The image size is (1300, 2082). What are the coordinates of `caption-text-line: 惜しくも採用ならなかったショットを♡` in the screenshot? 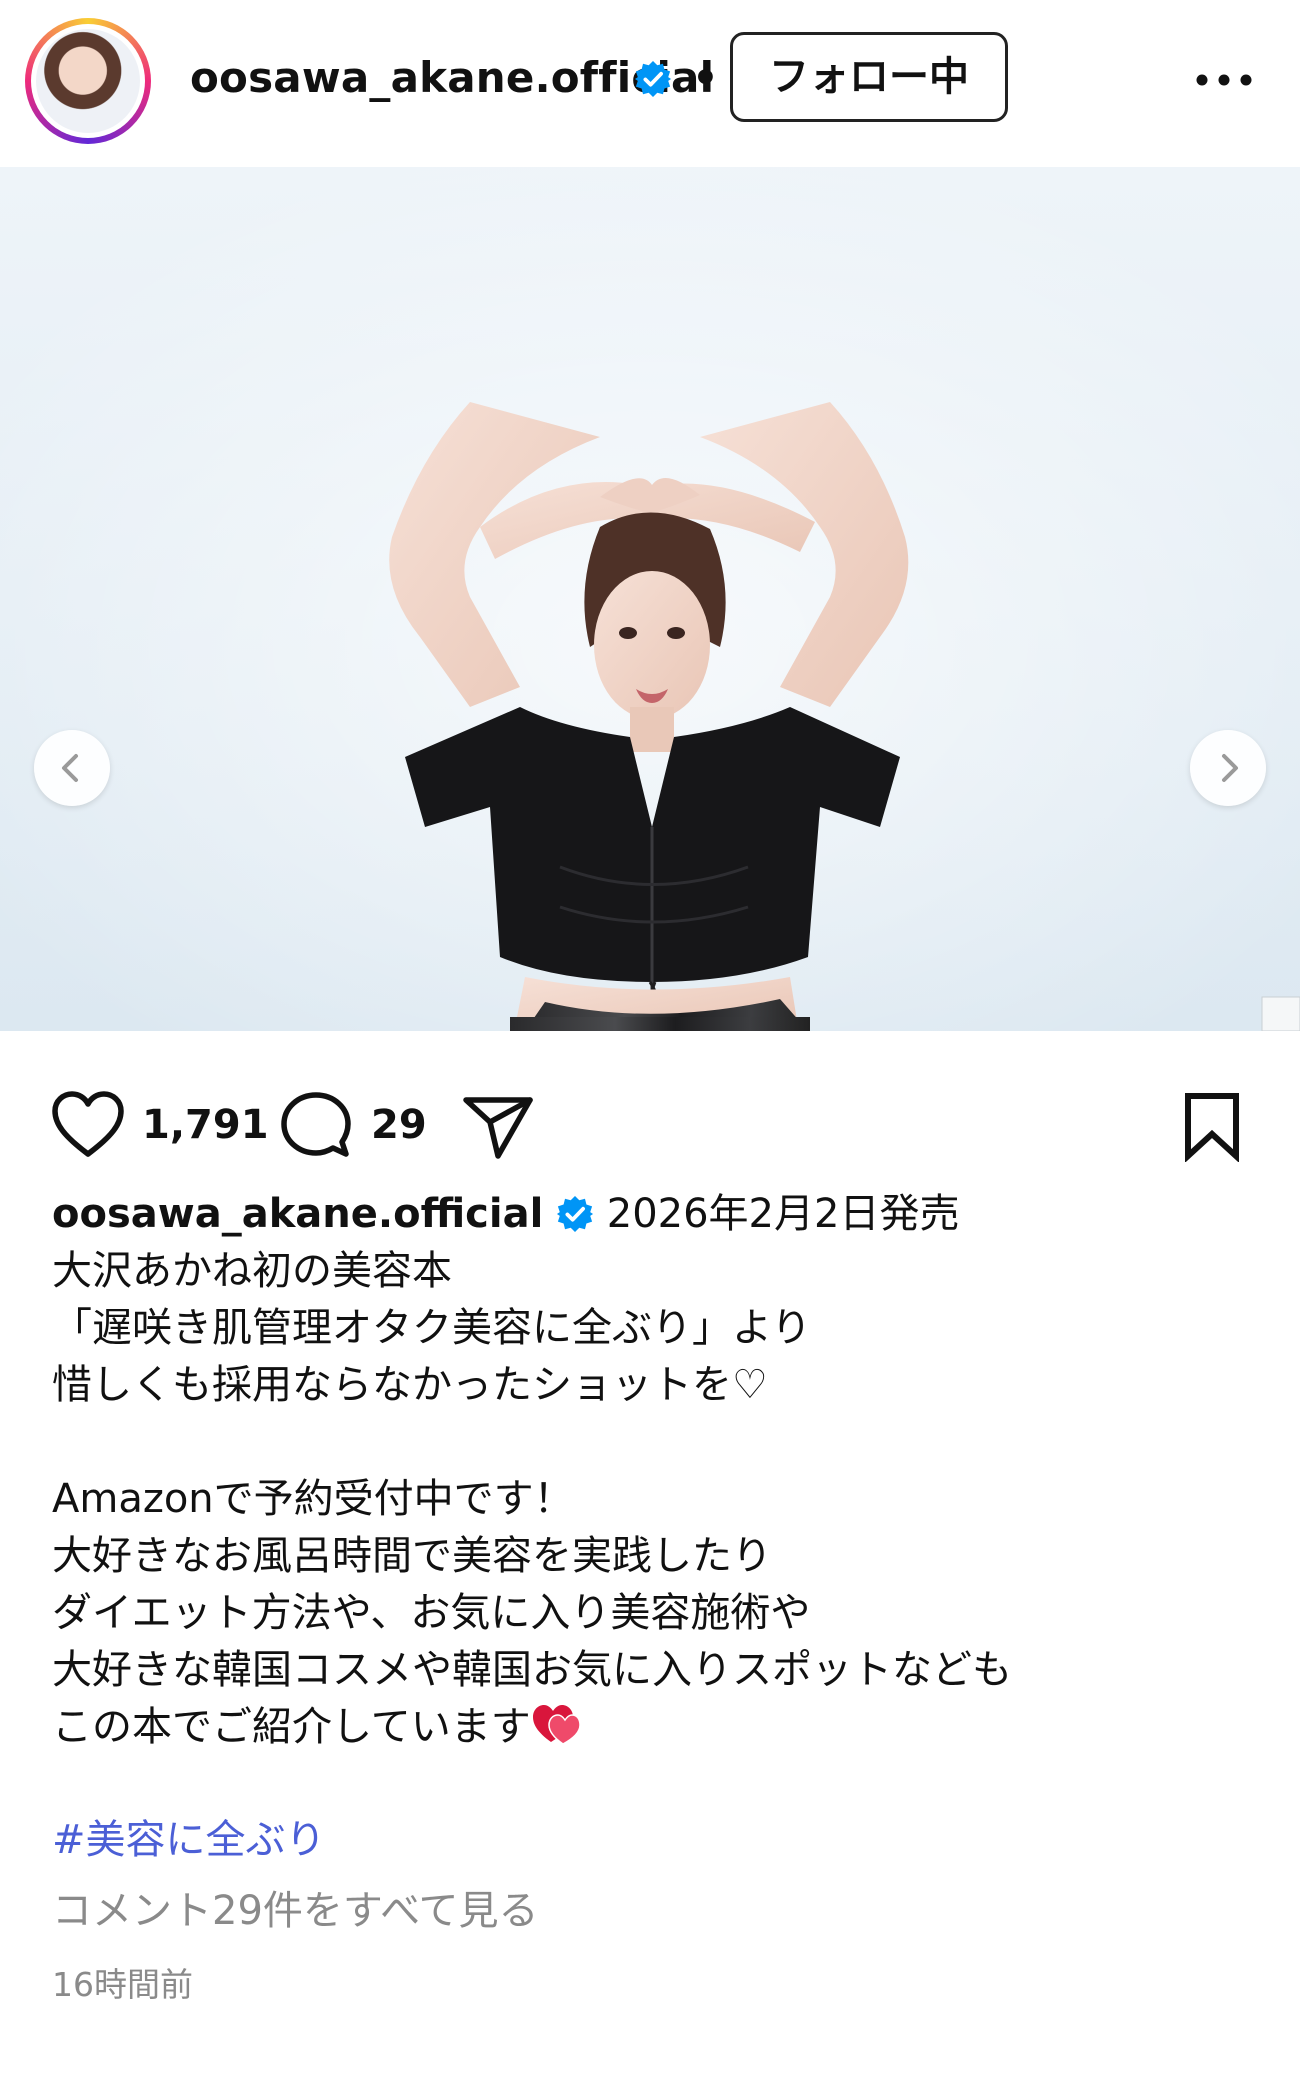 It's located at (410, 1385).